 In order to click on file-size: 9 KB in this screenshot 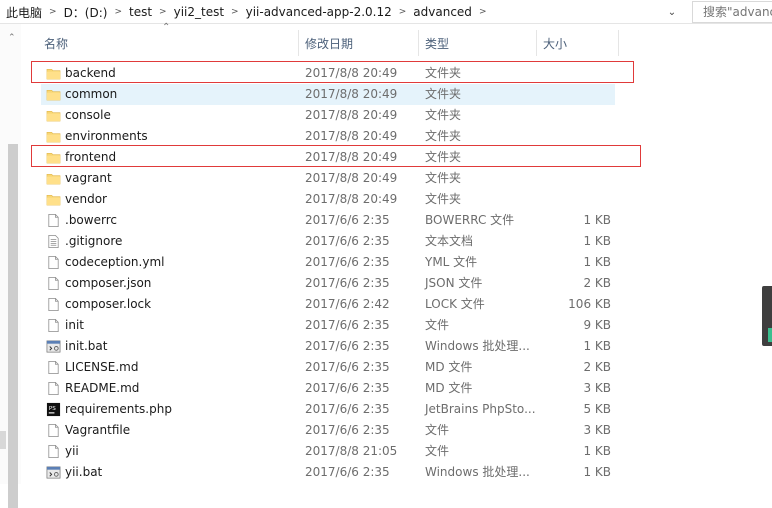, I will do `click(597, 325)`.